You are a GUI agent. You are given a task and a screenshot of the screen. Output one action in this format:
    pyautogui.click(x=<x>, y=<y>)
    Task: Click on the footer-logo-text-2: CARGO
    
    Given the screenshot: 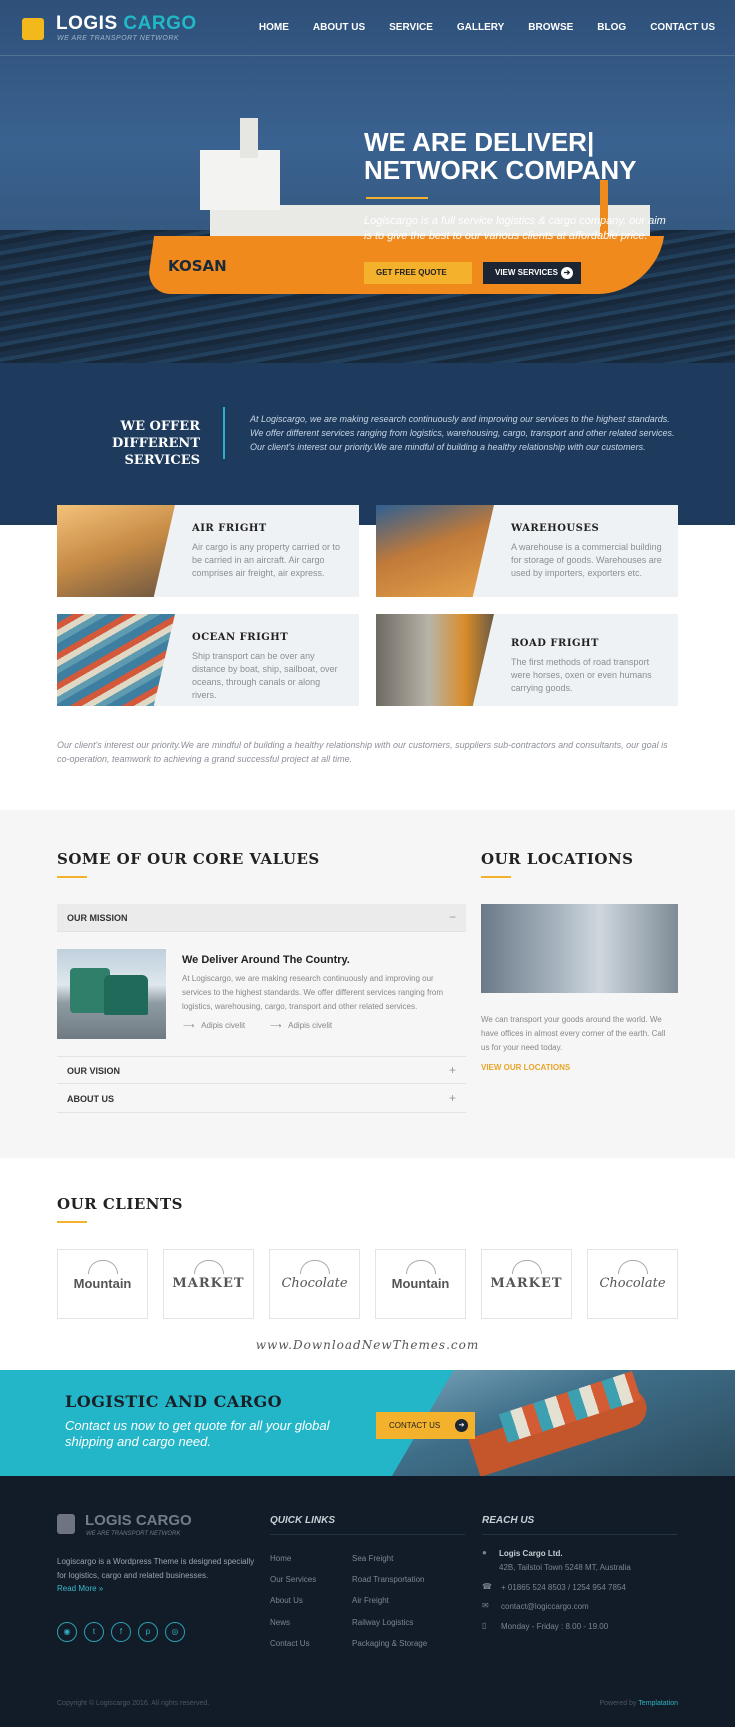 What is the action you would take?
    pyautogui.click(x=163, y=1520)
    